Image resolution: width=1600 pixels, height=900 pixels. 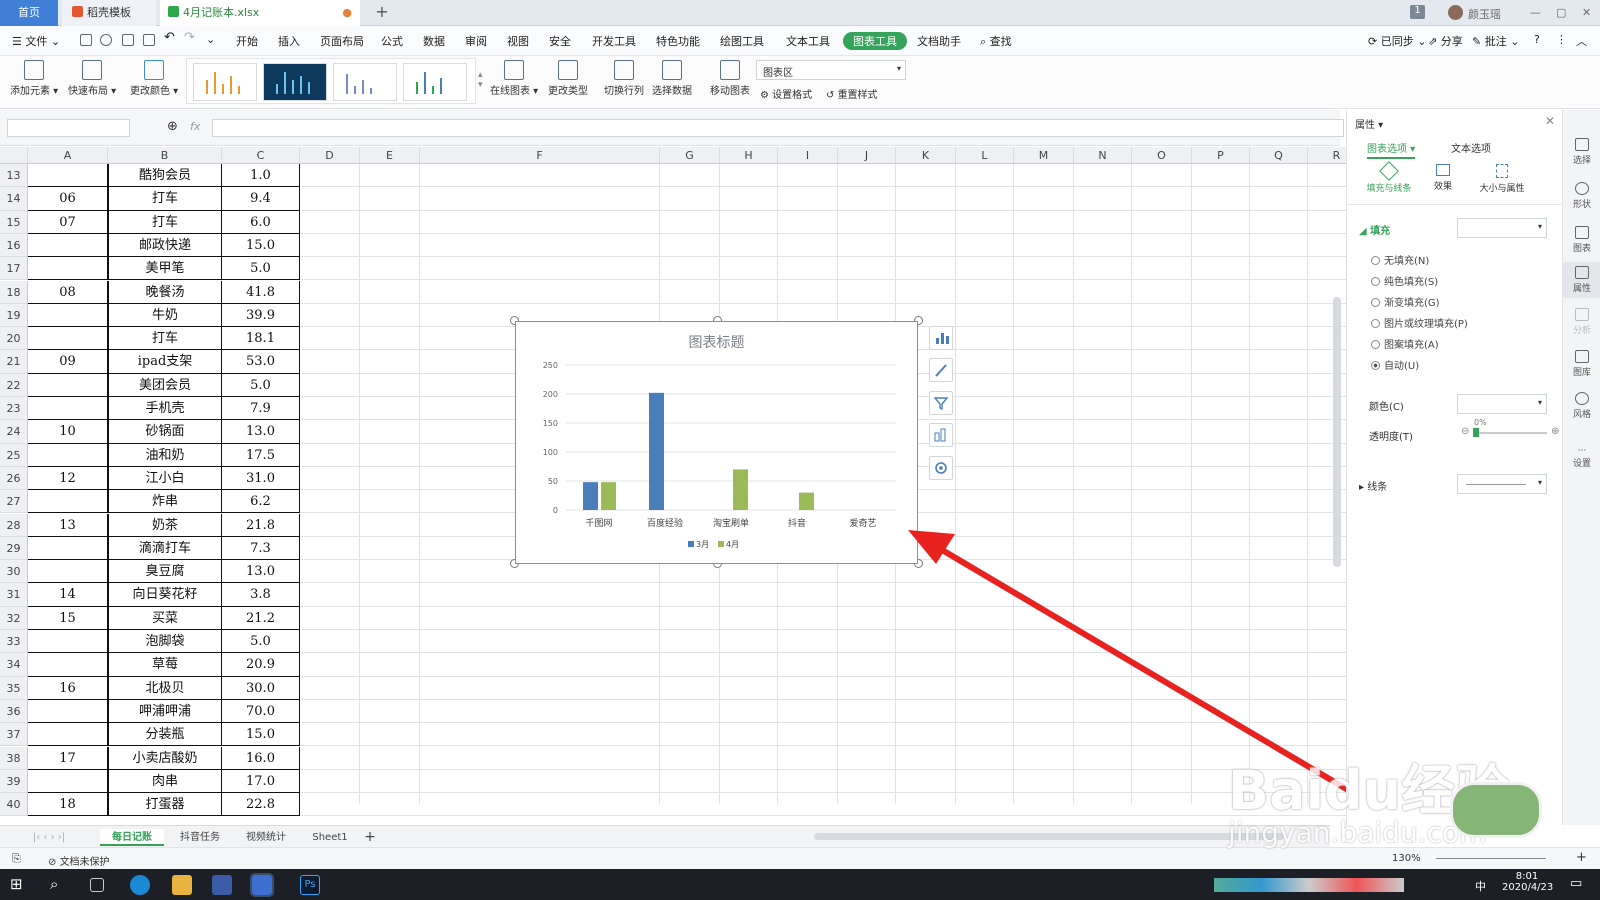 I want to click on sheet-tab-sheet1: Sheet1, so click(x=330, y=837).